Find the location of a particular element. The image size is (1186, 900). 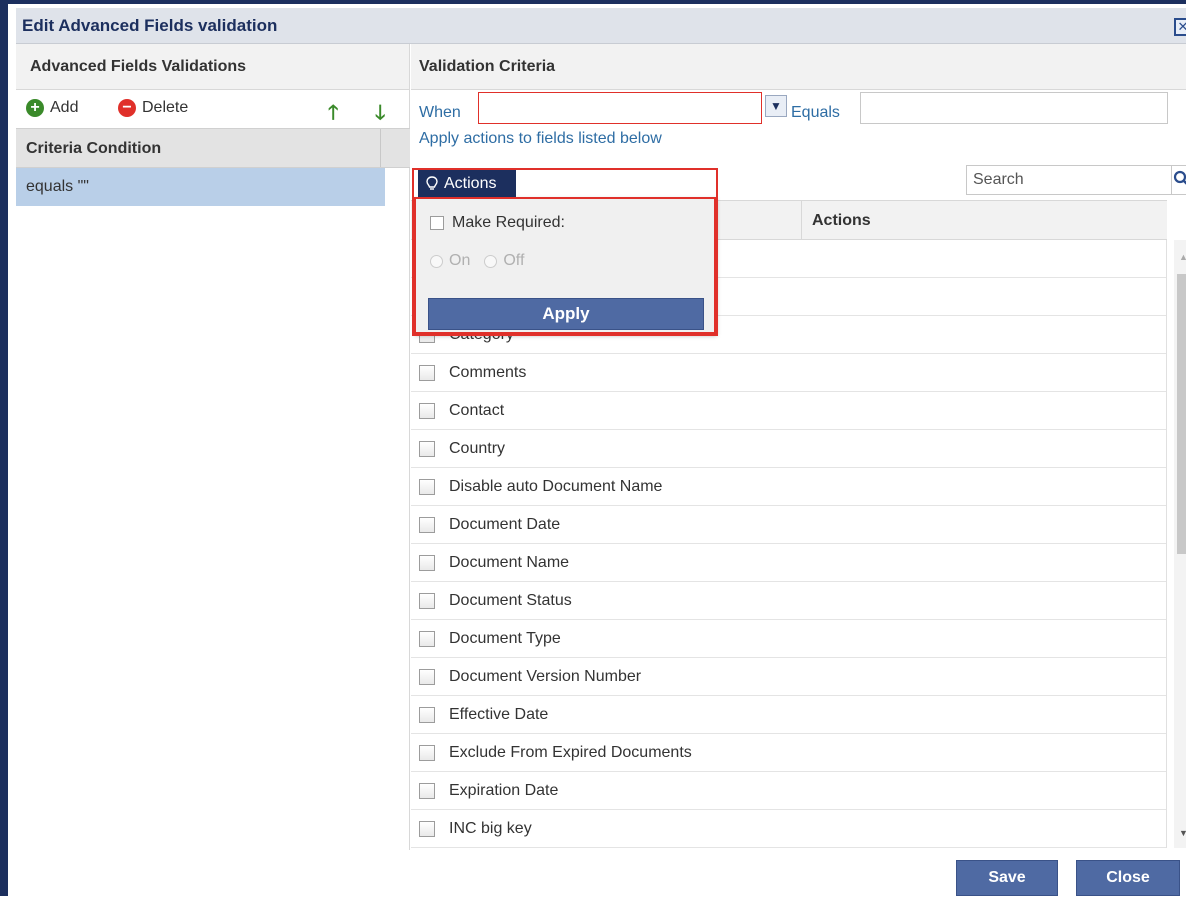

table-row: Document Version Number is located at coordinates (789, 677).